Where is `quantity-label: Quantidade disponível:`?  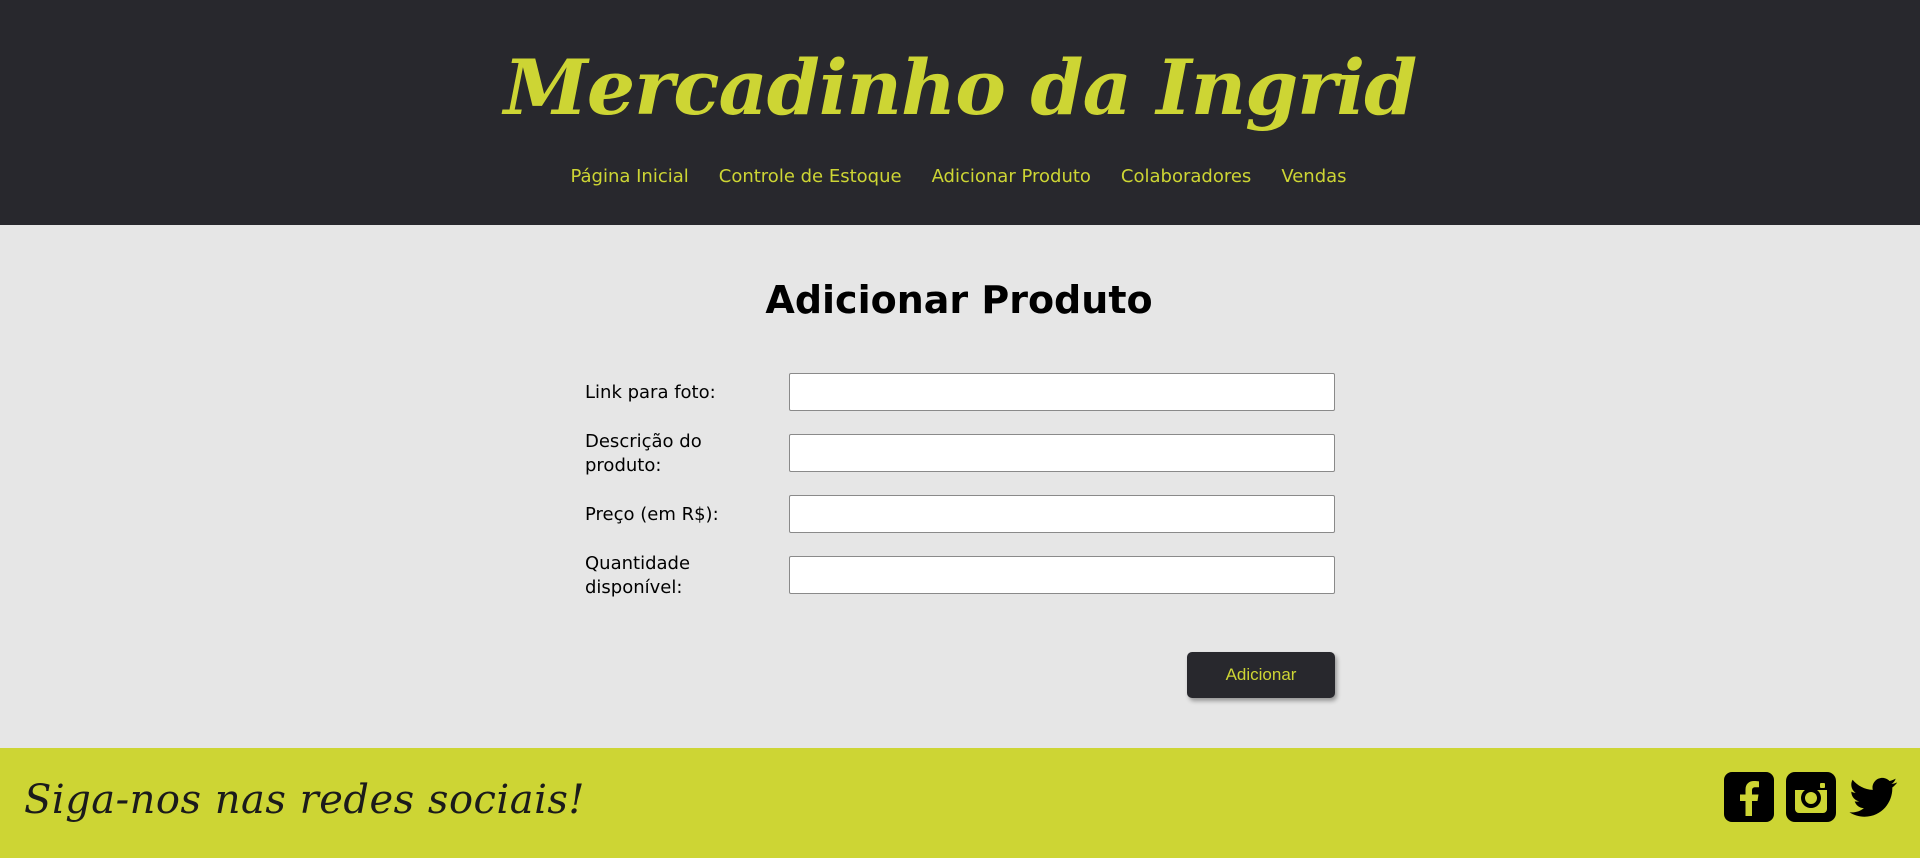 quantity-label: Quantidade disponível: is located at coordinates (638, 575).